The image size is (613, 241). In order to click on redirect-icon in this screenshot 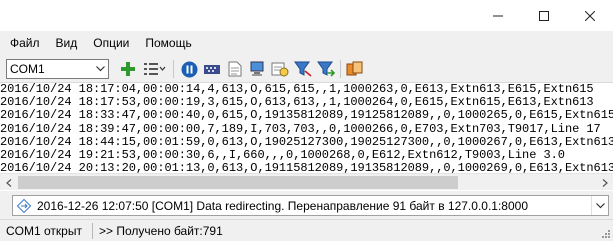, I will do `click(354, 68)`.